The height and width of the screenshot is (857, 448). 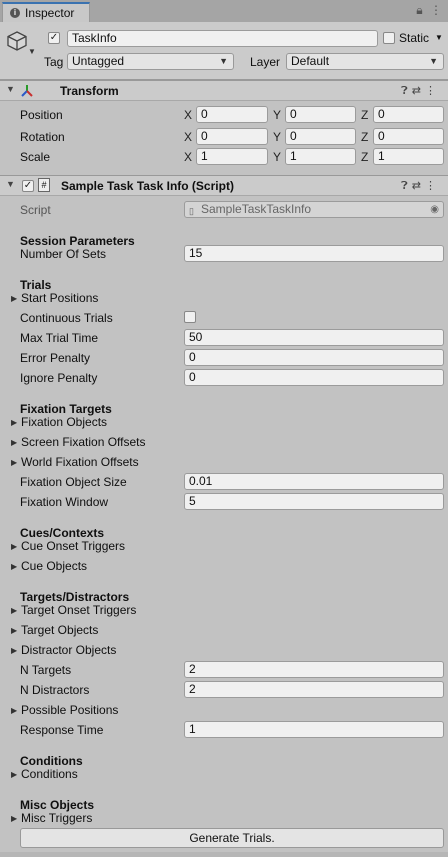 What do you see at coordinates (51, 818) in the screenshot?
I see `misc-triggers-foldout: ▶ Misc Triggers` at bounding box center [51, 818].